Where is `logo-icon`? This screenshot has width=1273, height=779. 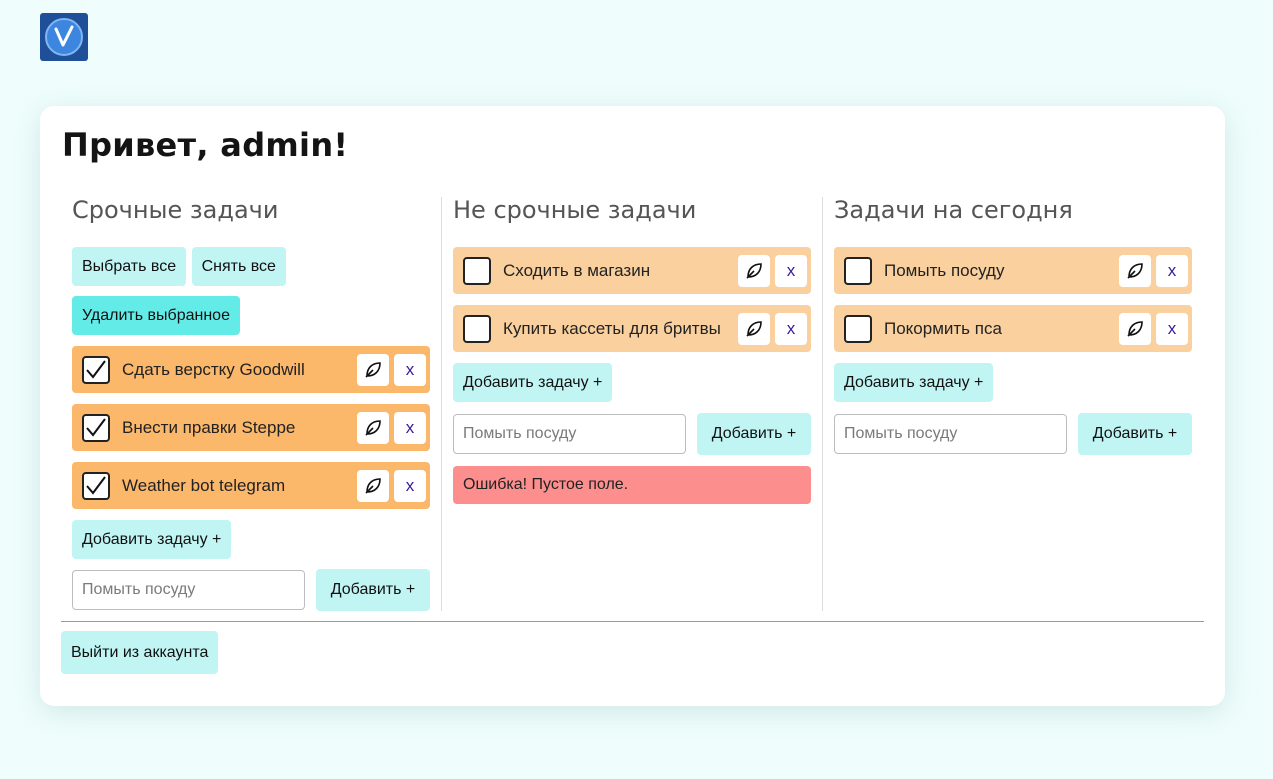
logo-icon is located at coordinates (64, 37).